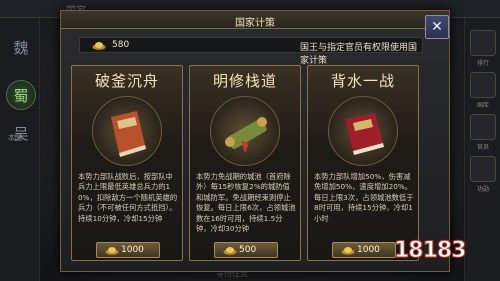 The width and height of the screenshot is (500, 281). I want to click on use-strategy-button: 500, so click(246, 250).